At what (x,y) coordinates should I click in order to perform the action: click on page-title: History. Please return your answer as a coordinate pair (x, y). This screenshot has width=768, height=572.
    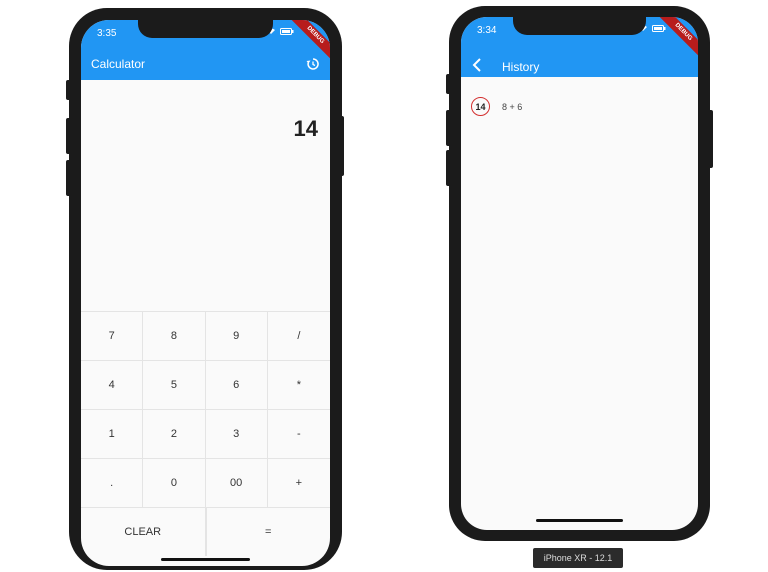
    Looking at the image, I should click on (521, 67).